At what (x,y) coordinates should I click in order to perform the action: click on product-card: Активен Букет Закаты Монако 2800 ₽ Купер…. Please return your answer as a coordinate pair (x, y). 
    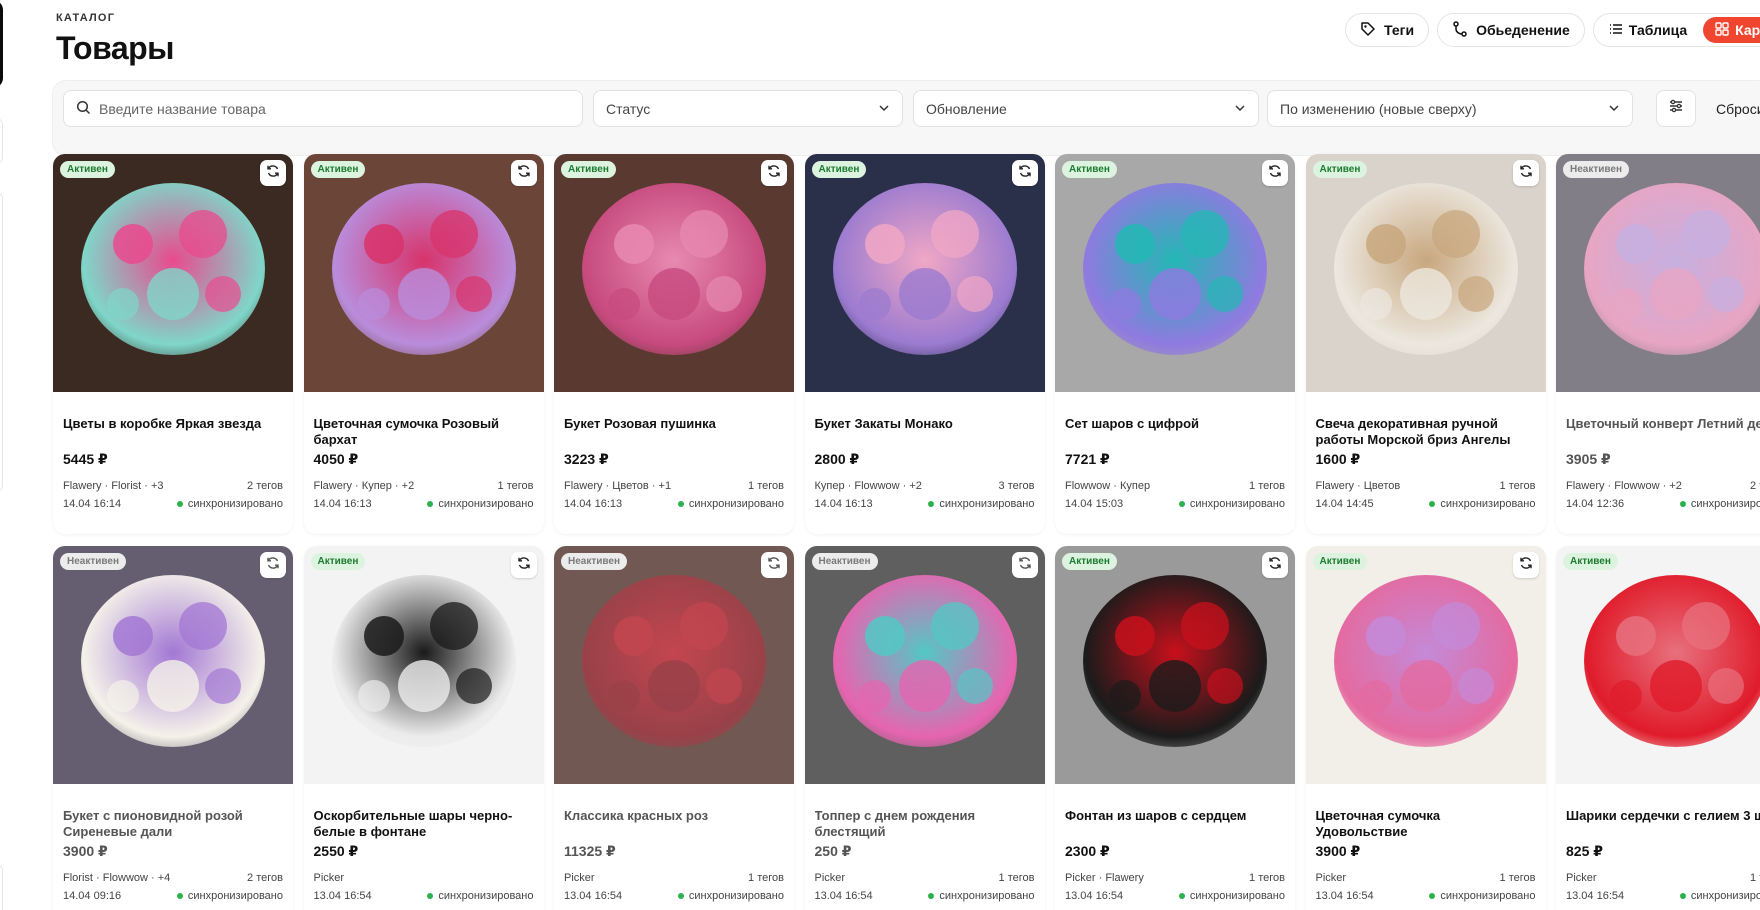
    Looking at the image, I should click on (924, 344).